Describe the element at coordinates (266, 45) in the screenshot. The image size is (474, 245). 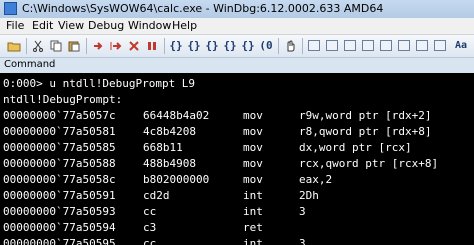
I see `trace-icon: (0` at that location.